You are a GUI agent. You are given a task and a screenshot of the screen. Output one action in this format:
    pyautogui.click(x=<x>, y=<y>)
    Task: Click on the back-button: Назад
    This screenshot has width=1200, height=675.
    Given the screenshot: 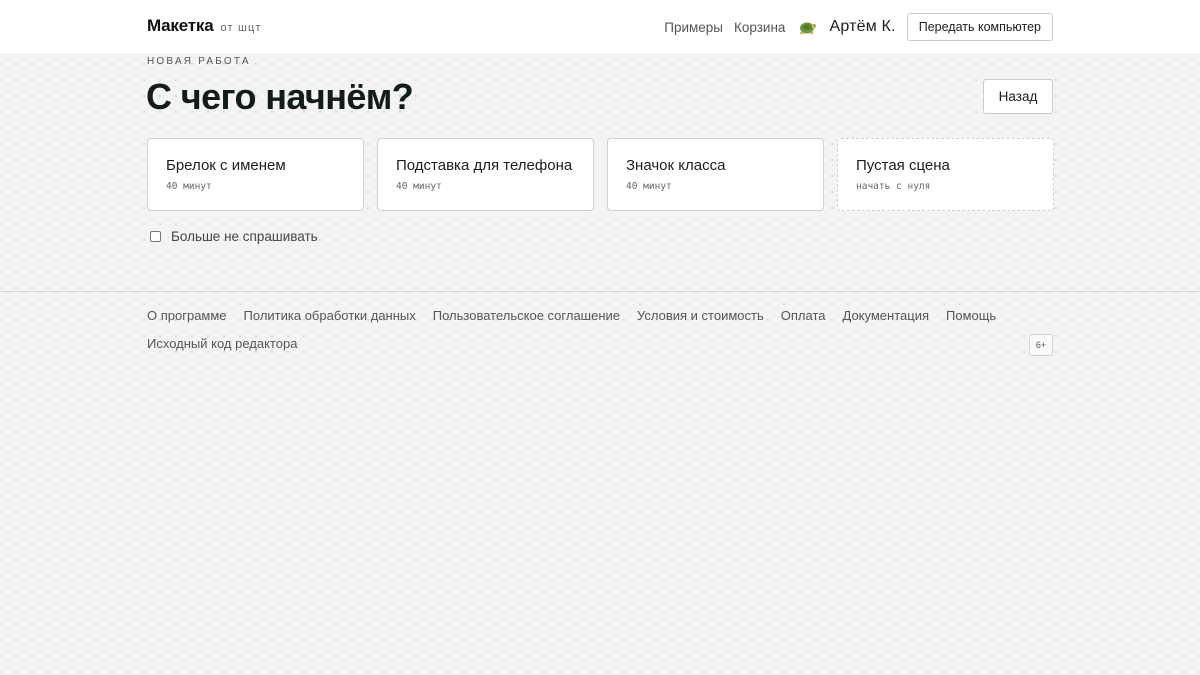 What is the action you would take?
    pyautogui.click(x=1018, y=96)
    